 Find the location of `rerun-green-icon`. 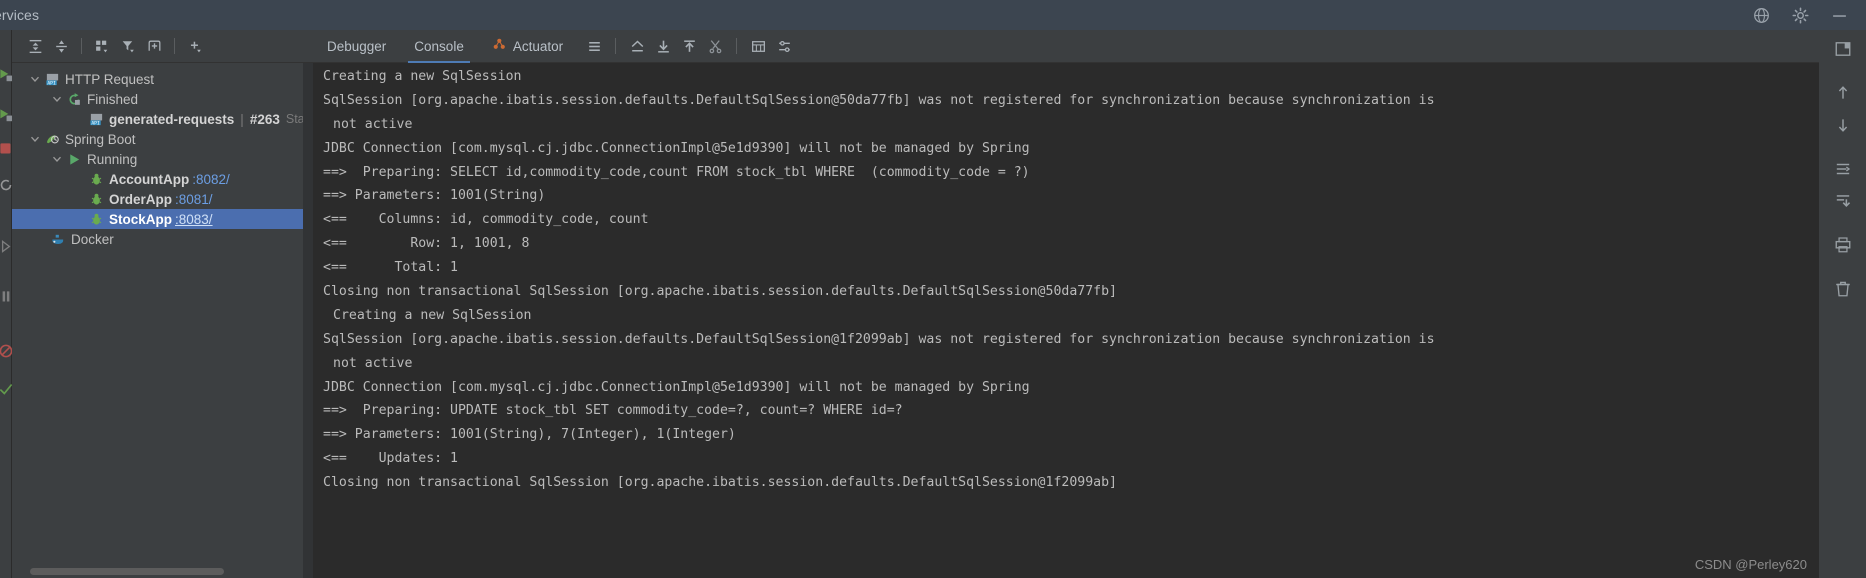

rerun-green-icon is located at coordinates (74, 99).